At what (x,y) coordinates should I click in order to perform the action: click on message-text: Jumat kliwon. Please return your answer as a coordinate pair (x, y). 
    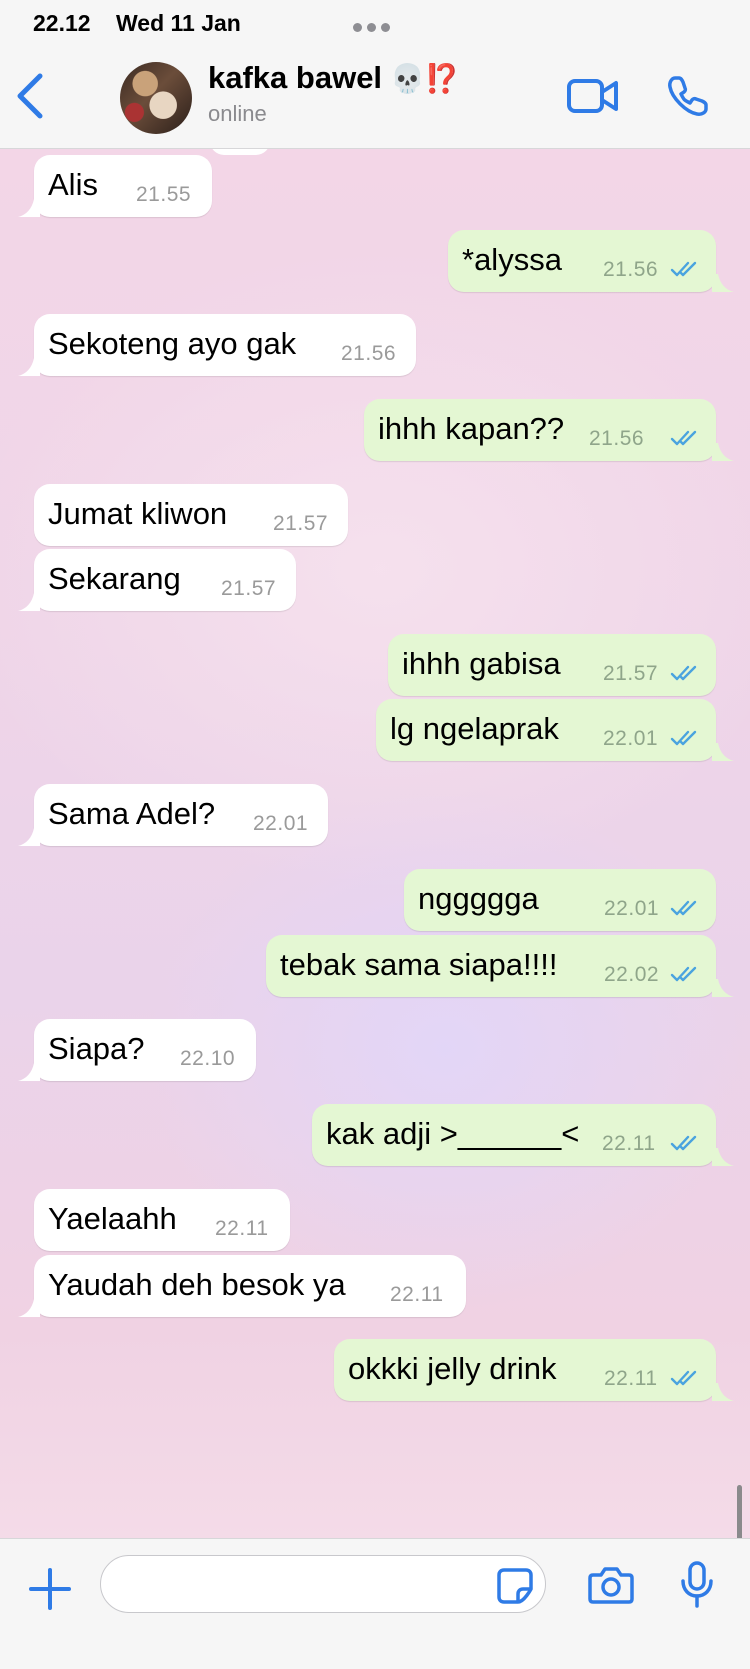
    Looking at the image, I should click on (138, 513).